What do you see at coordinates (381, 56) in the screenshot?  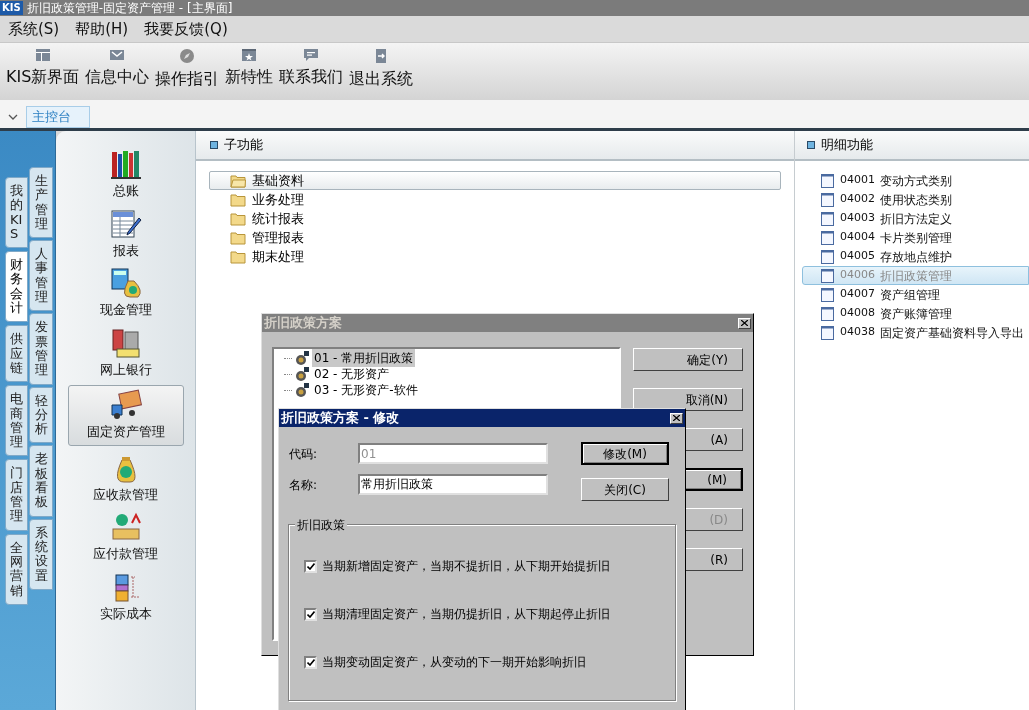 I see `exit-icon` at bounding box center [381, 56].